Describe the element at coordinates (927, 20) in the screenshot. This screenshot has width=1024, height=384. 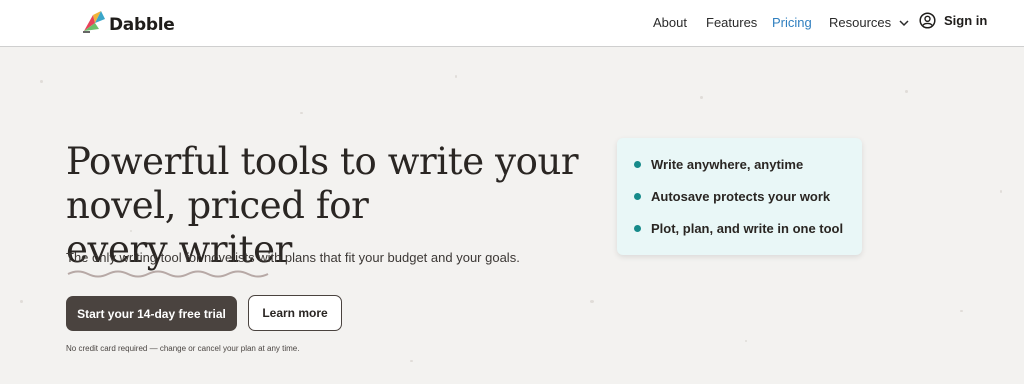
I see `user-circle-icon` at that location.